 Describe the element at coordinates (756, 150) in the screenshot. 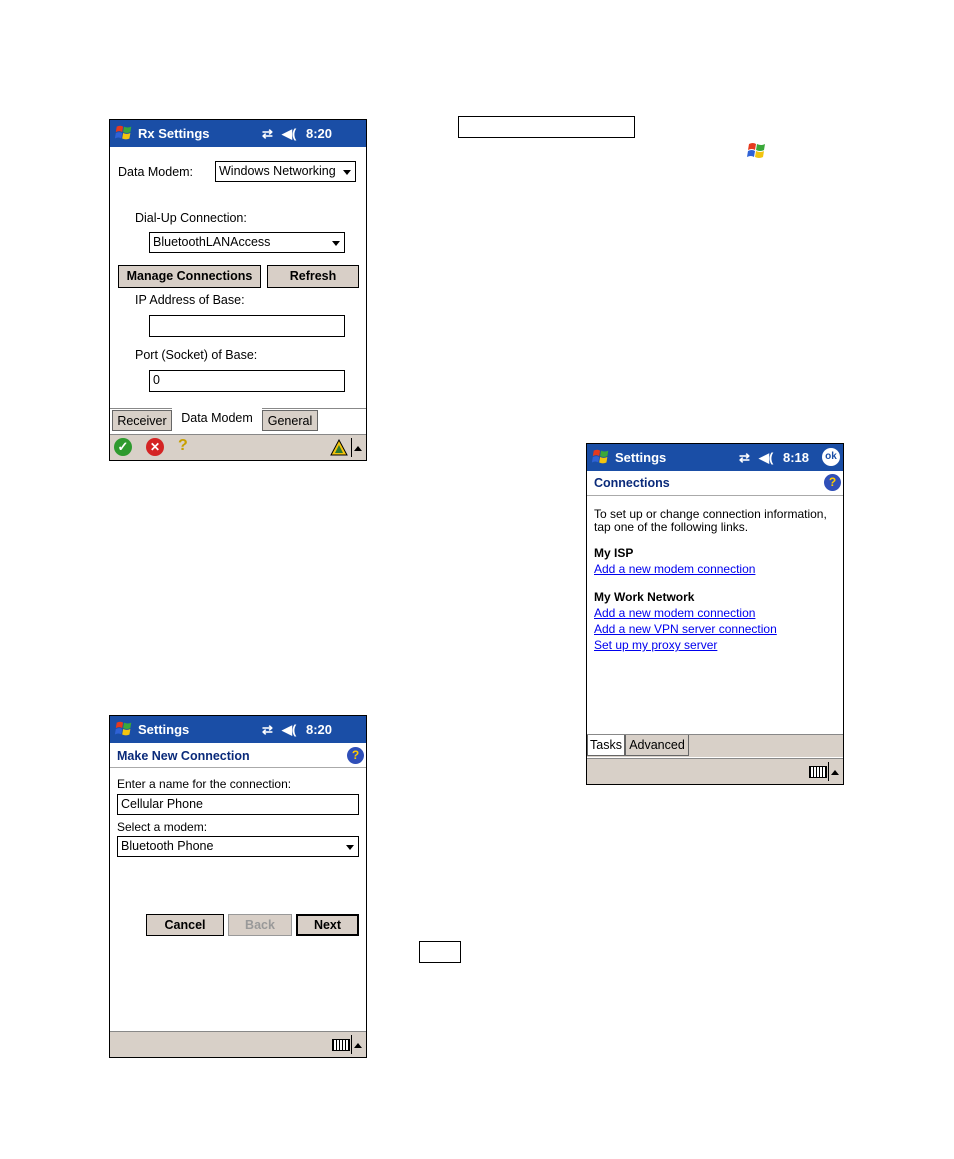

I see `windows-flag-icon` at that location.